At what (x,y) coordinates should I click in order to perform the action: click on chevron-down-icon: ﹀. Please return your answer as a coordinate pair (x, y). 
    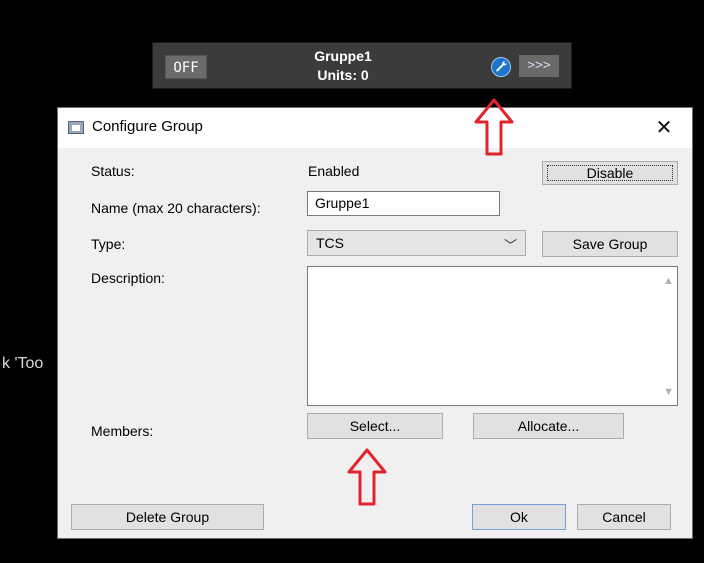
    Looking at the image, I should click on (510, 245).